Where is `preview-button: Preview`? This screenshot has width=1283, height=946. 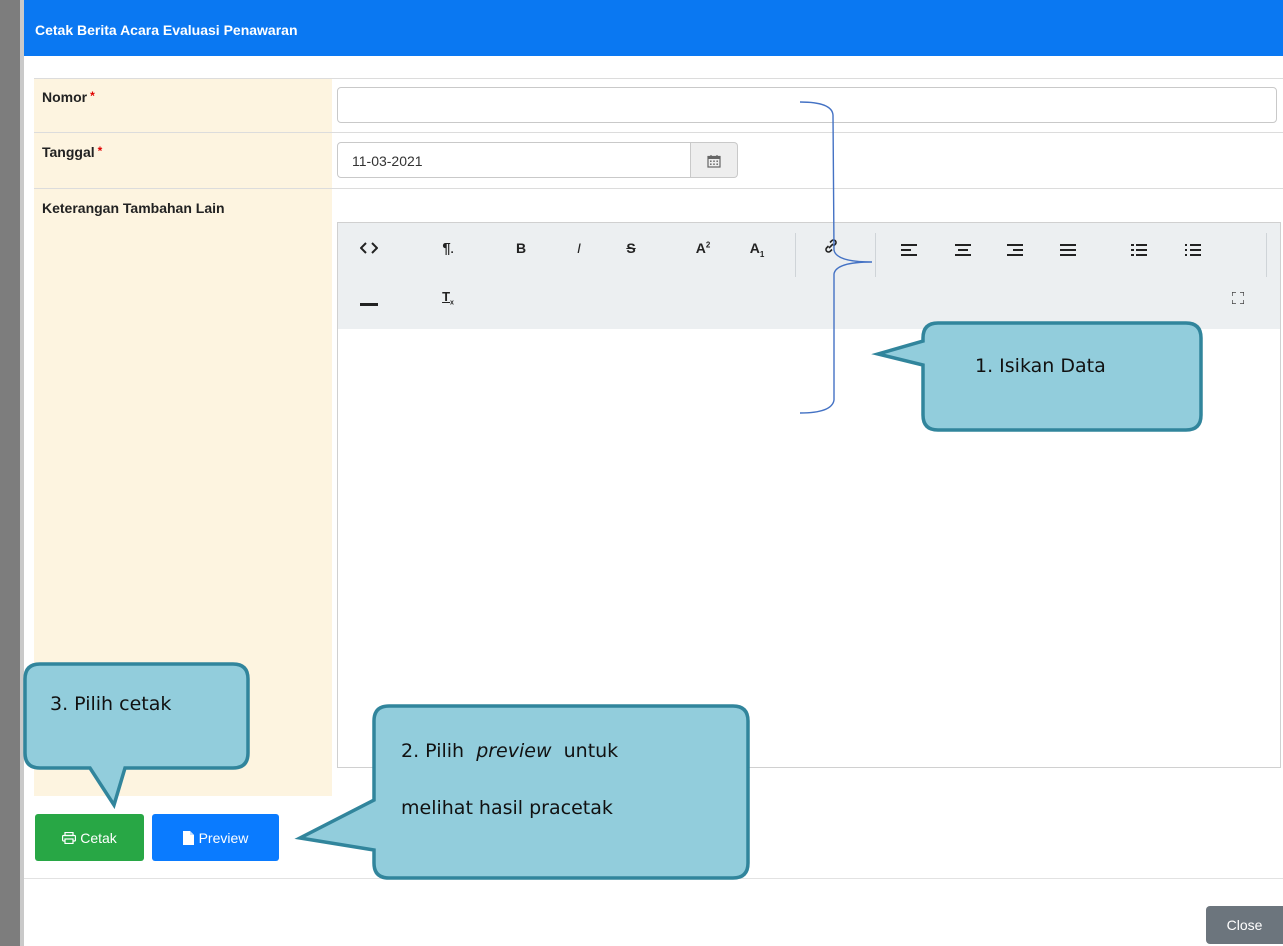
preview-button: Preview is located at coordinates (215, 837).